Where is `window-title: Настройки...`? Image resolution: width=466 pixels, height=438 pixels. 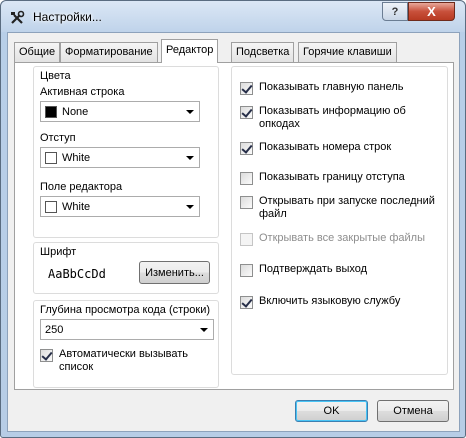
window-title: Настройки... is located at coordinates (67, 17).